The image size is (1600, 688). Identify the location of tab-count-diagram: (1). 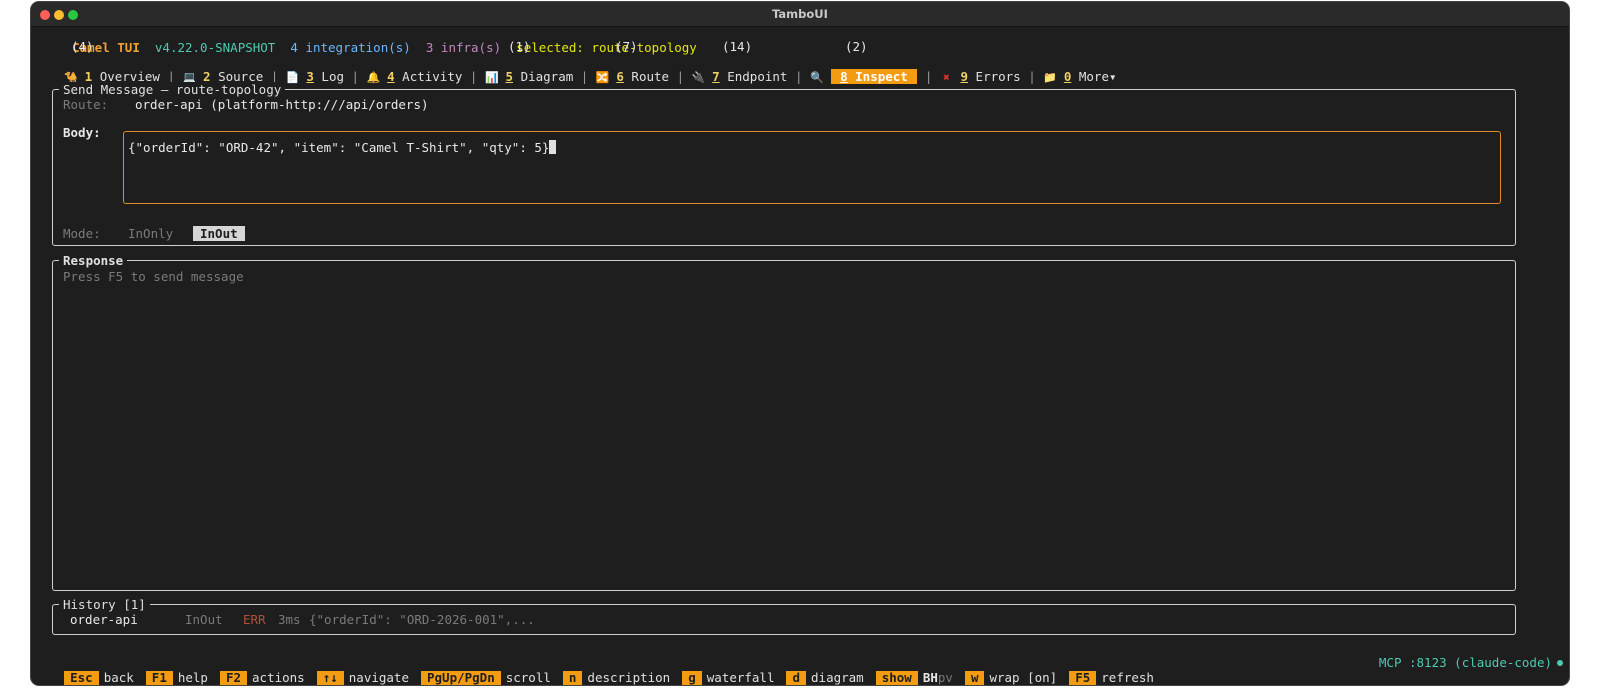
(519, 46).